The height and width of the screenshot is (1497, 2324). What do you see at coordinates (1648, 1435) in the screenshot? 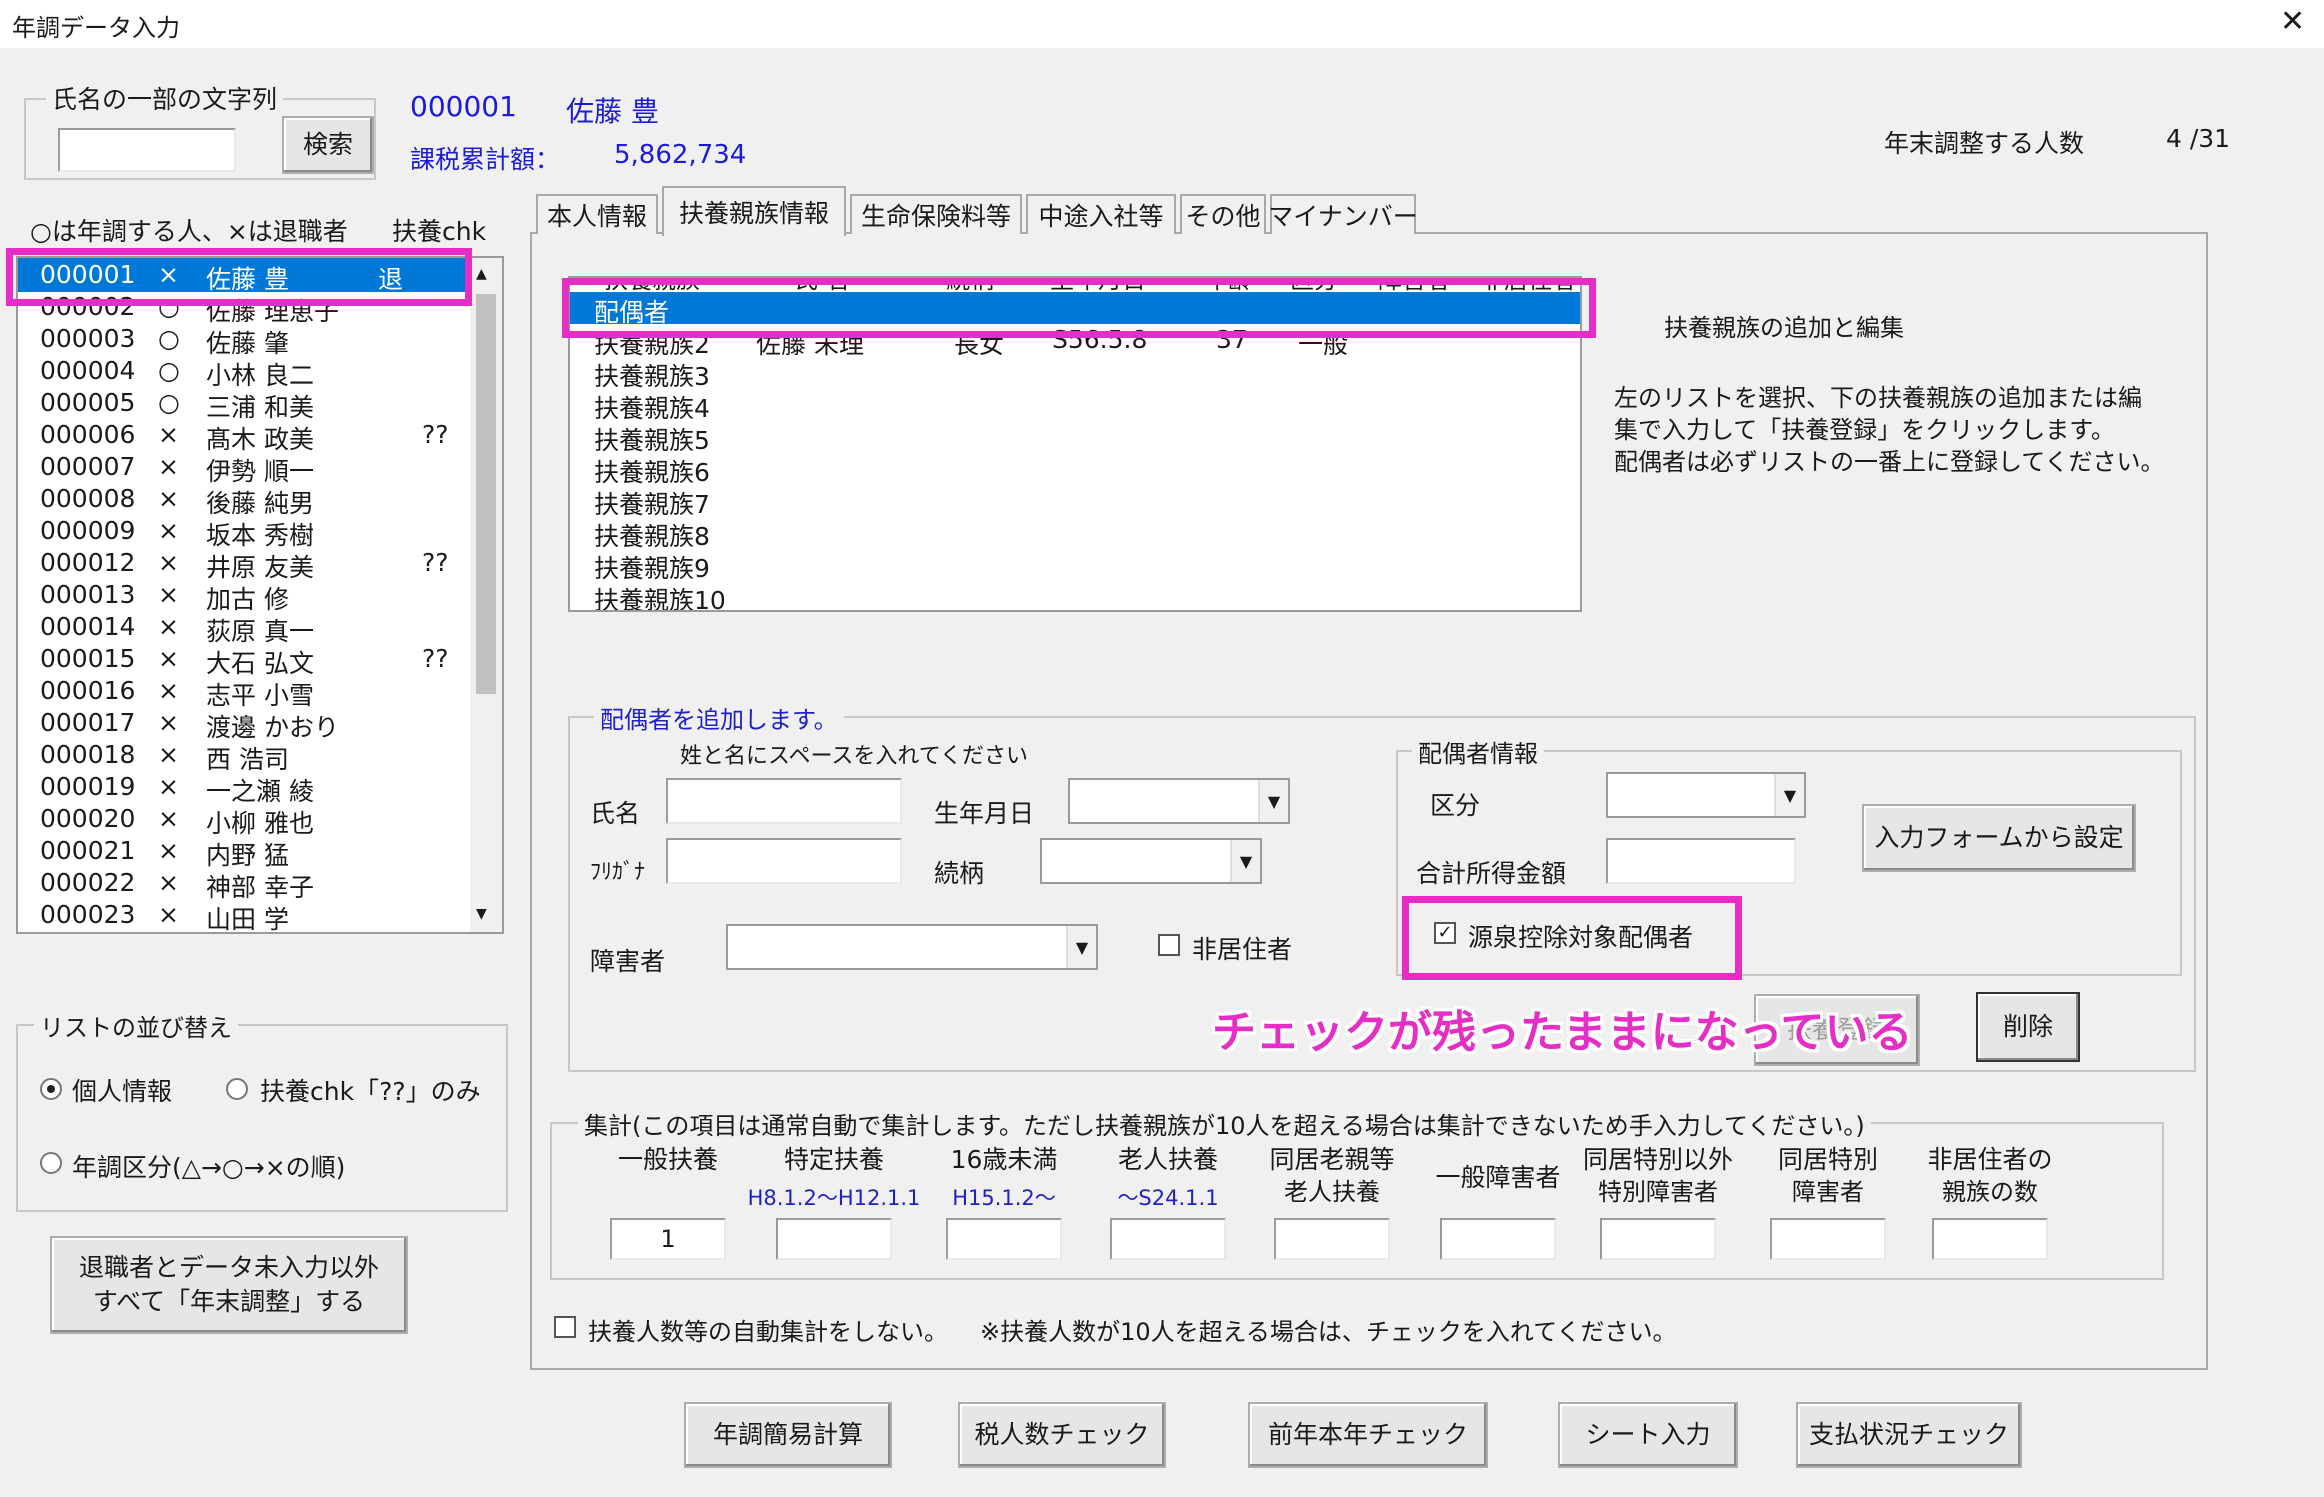
I see `sheet-input-button: シート入力` at bounding box center [1648, 1435].